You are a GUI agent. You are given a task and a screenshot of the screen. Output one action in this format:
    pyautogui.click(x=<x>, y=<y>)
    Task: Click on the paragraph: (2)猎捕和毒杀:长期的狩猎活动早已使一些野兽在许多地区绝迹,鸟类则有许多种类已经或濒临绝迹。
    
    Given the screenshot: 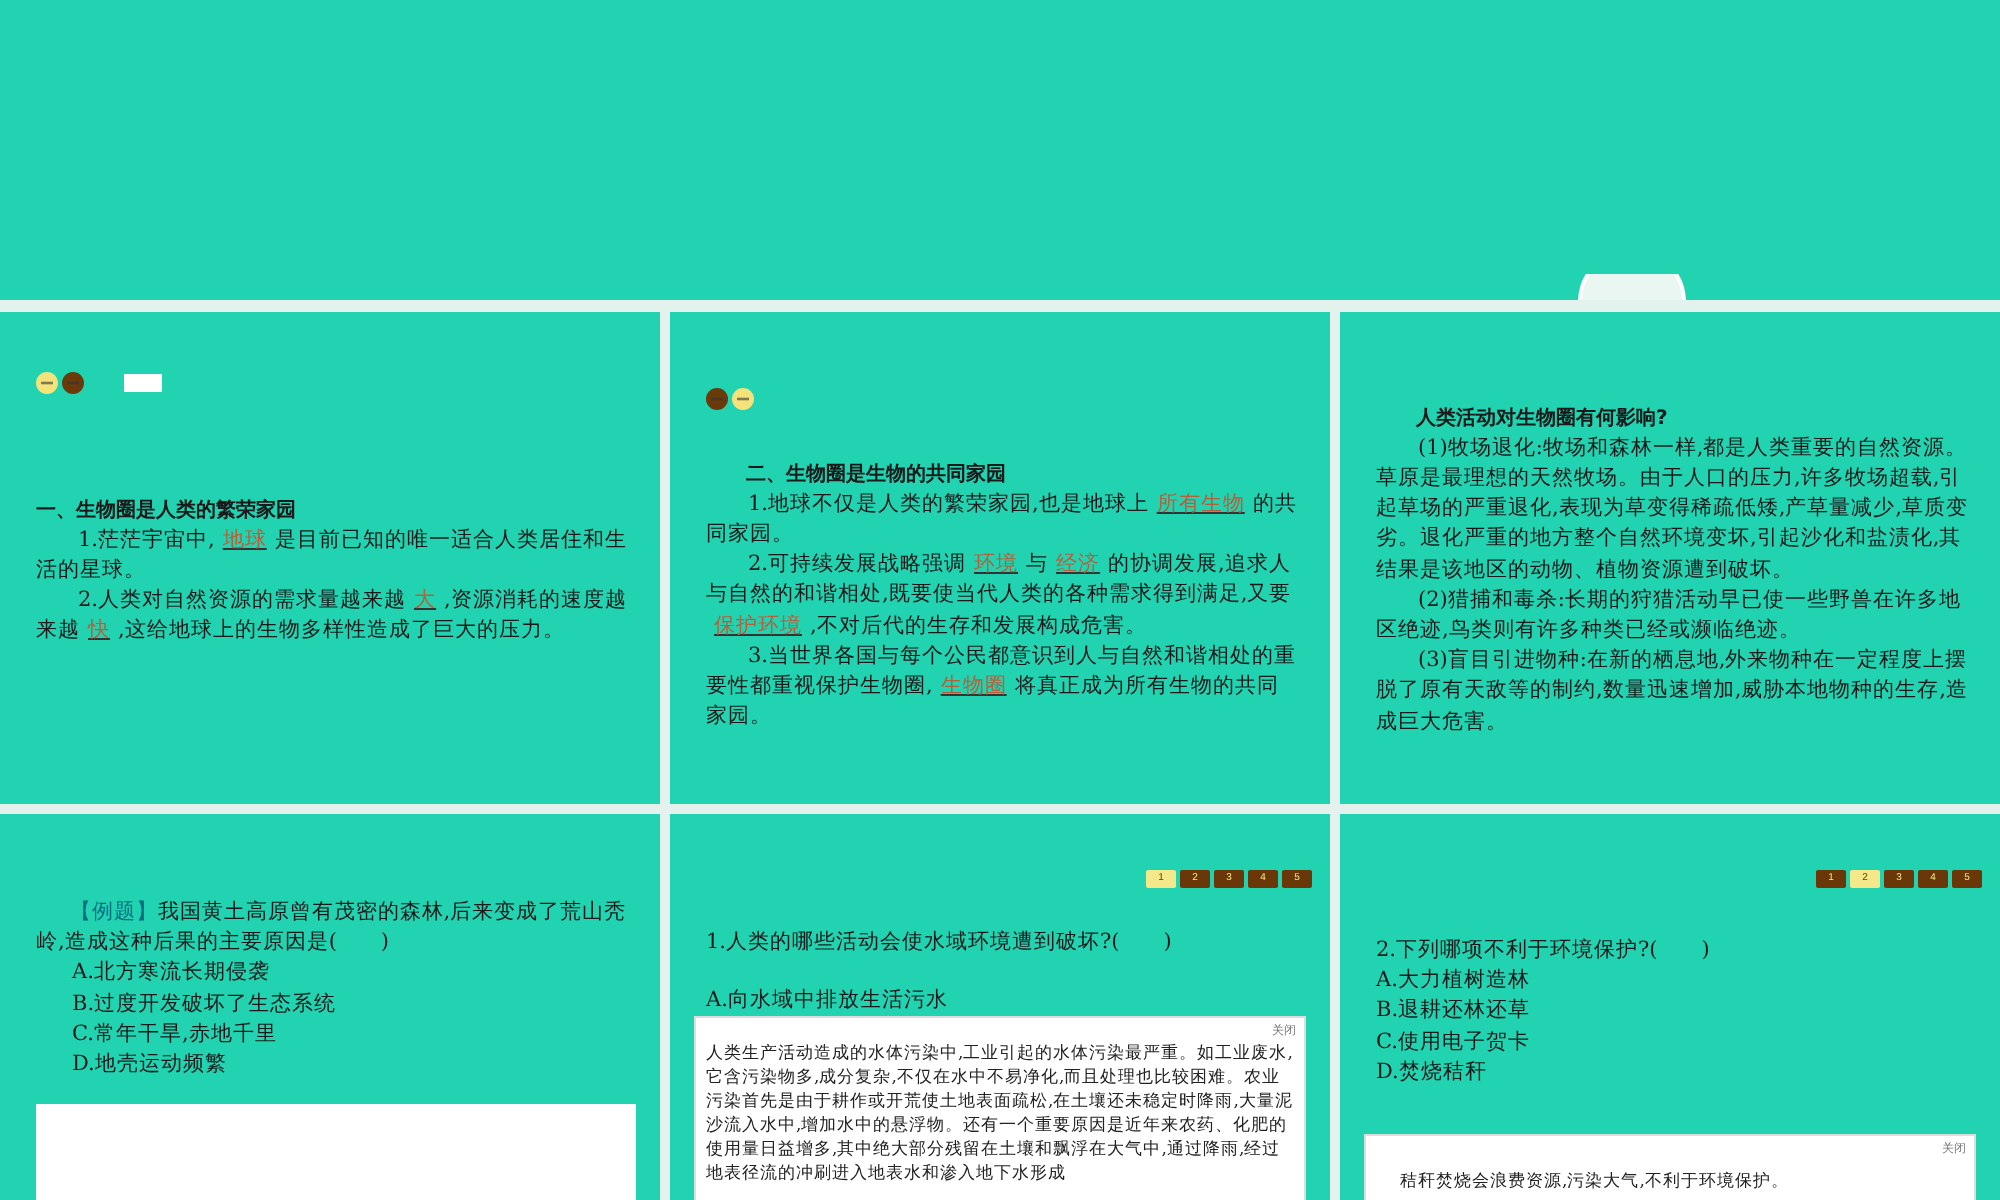 What is the action you would take?
    pyautogui.click(x=1669, y=615)
    